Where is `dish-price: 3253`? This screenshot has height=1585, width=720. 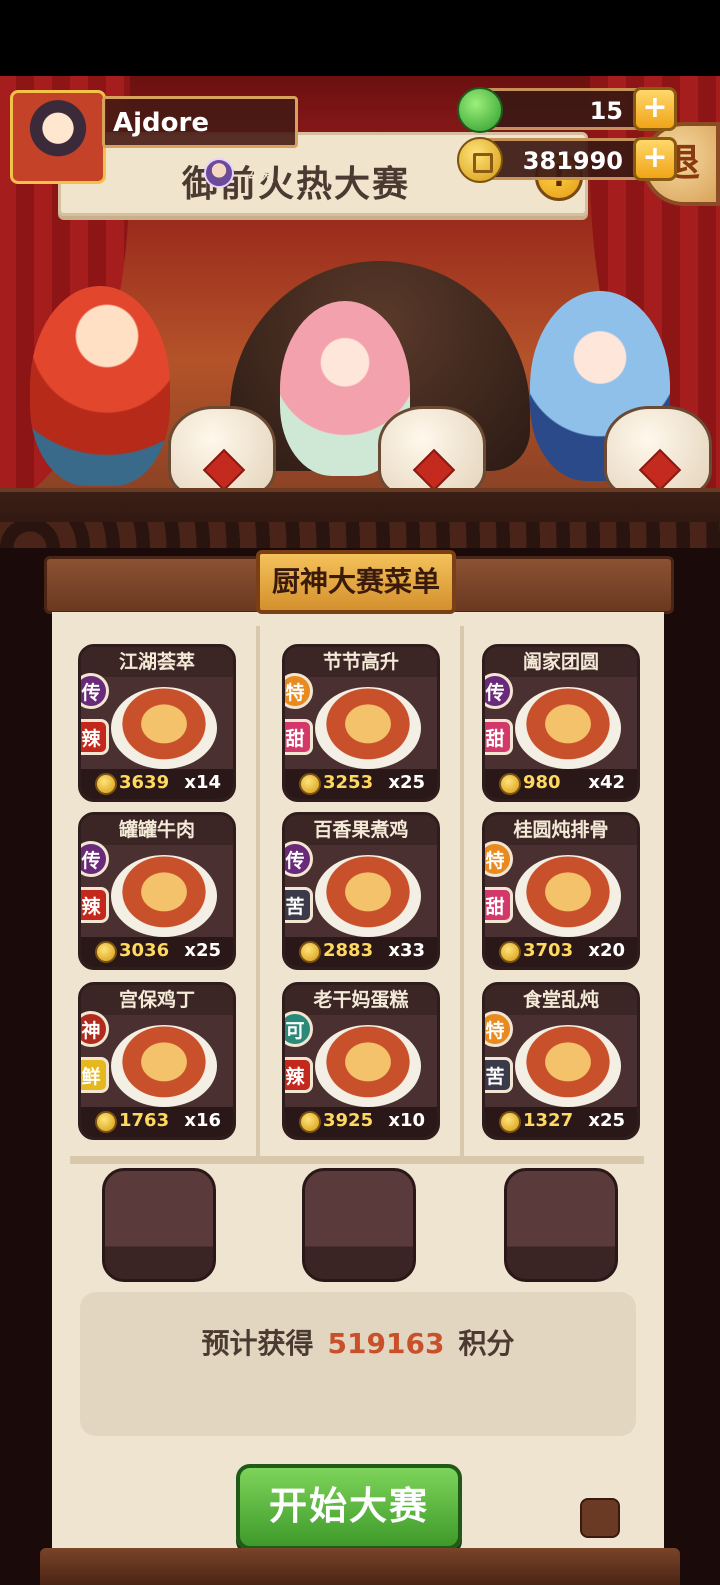
dish-price: 3253 is located at coordinates (348, 782).